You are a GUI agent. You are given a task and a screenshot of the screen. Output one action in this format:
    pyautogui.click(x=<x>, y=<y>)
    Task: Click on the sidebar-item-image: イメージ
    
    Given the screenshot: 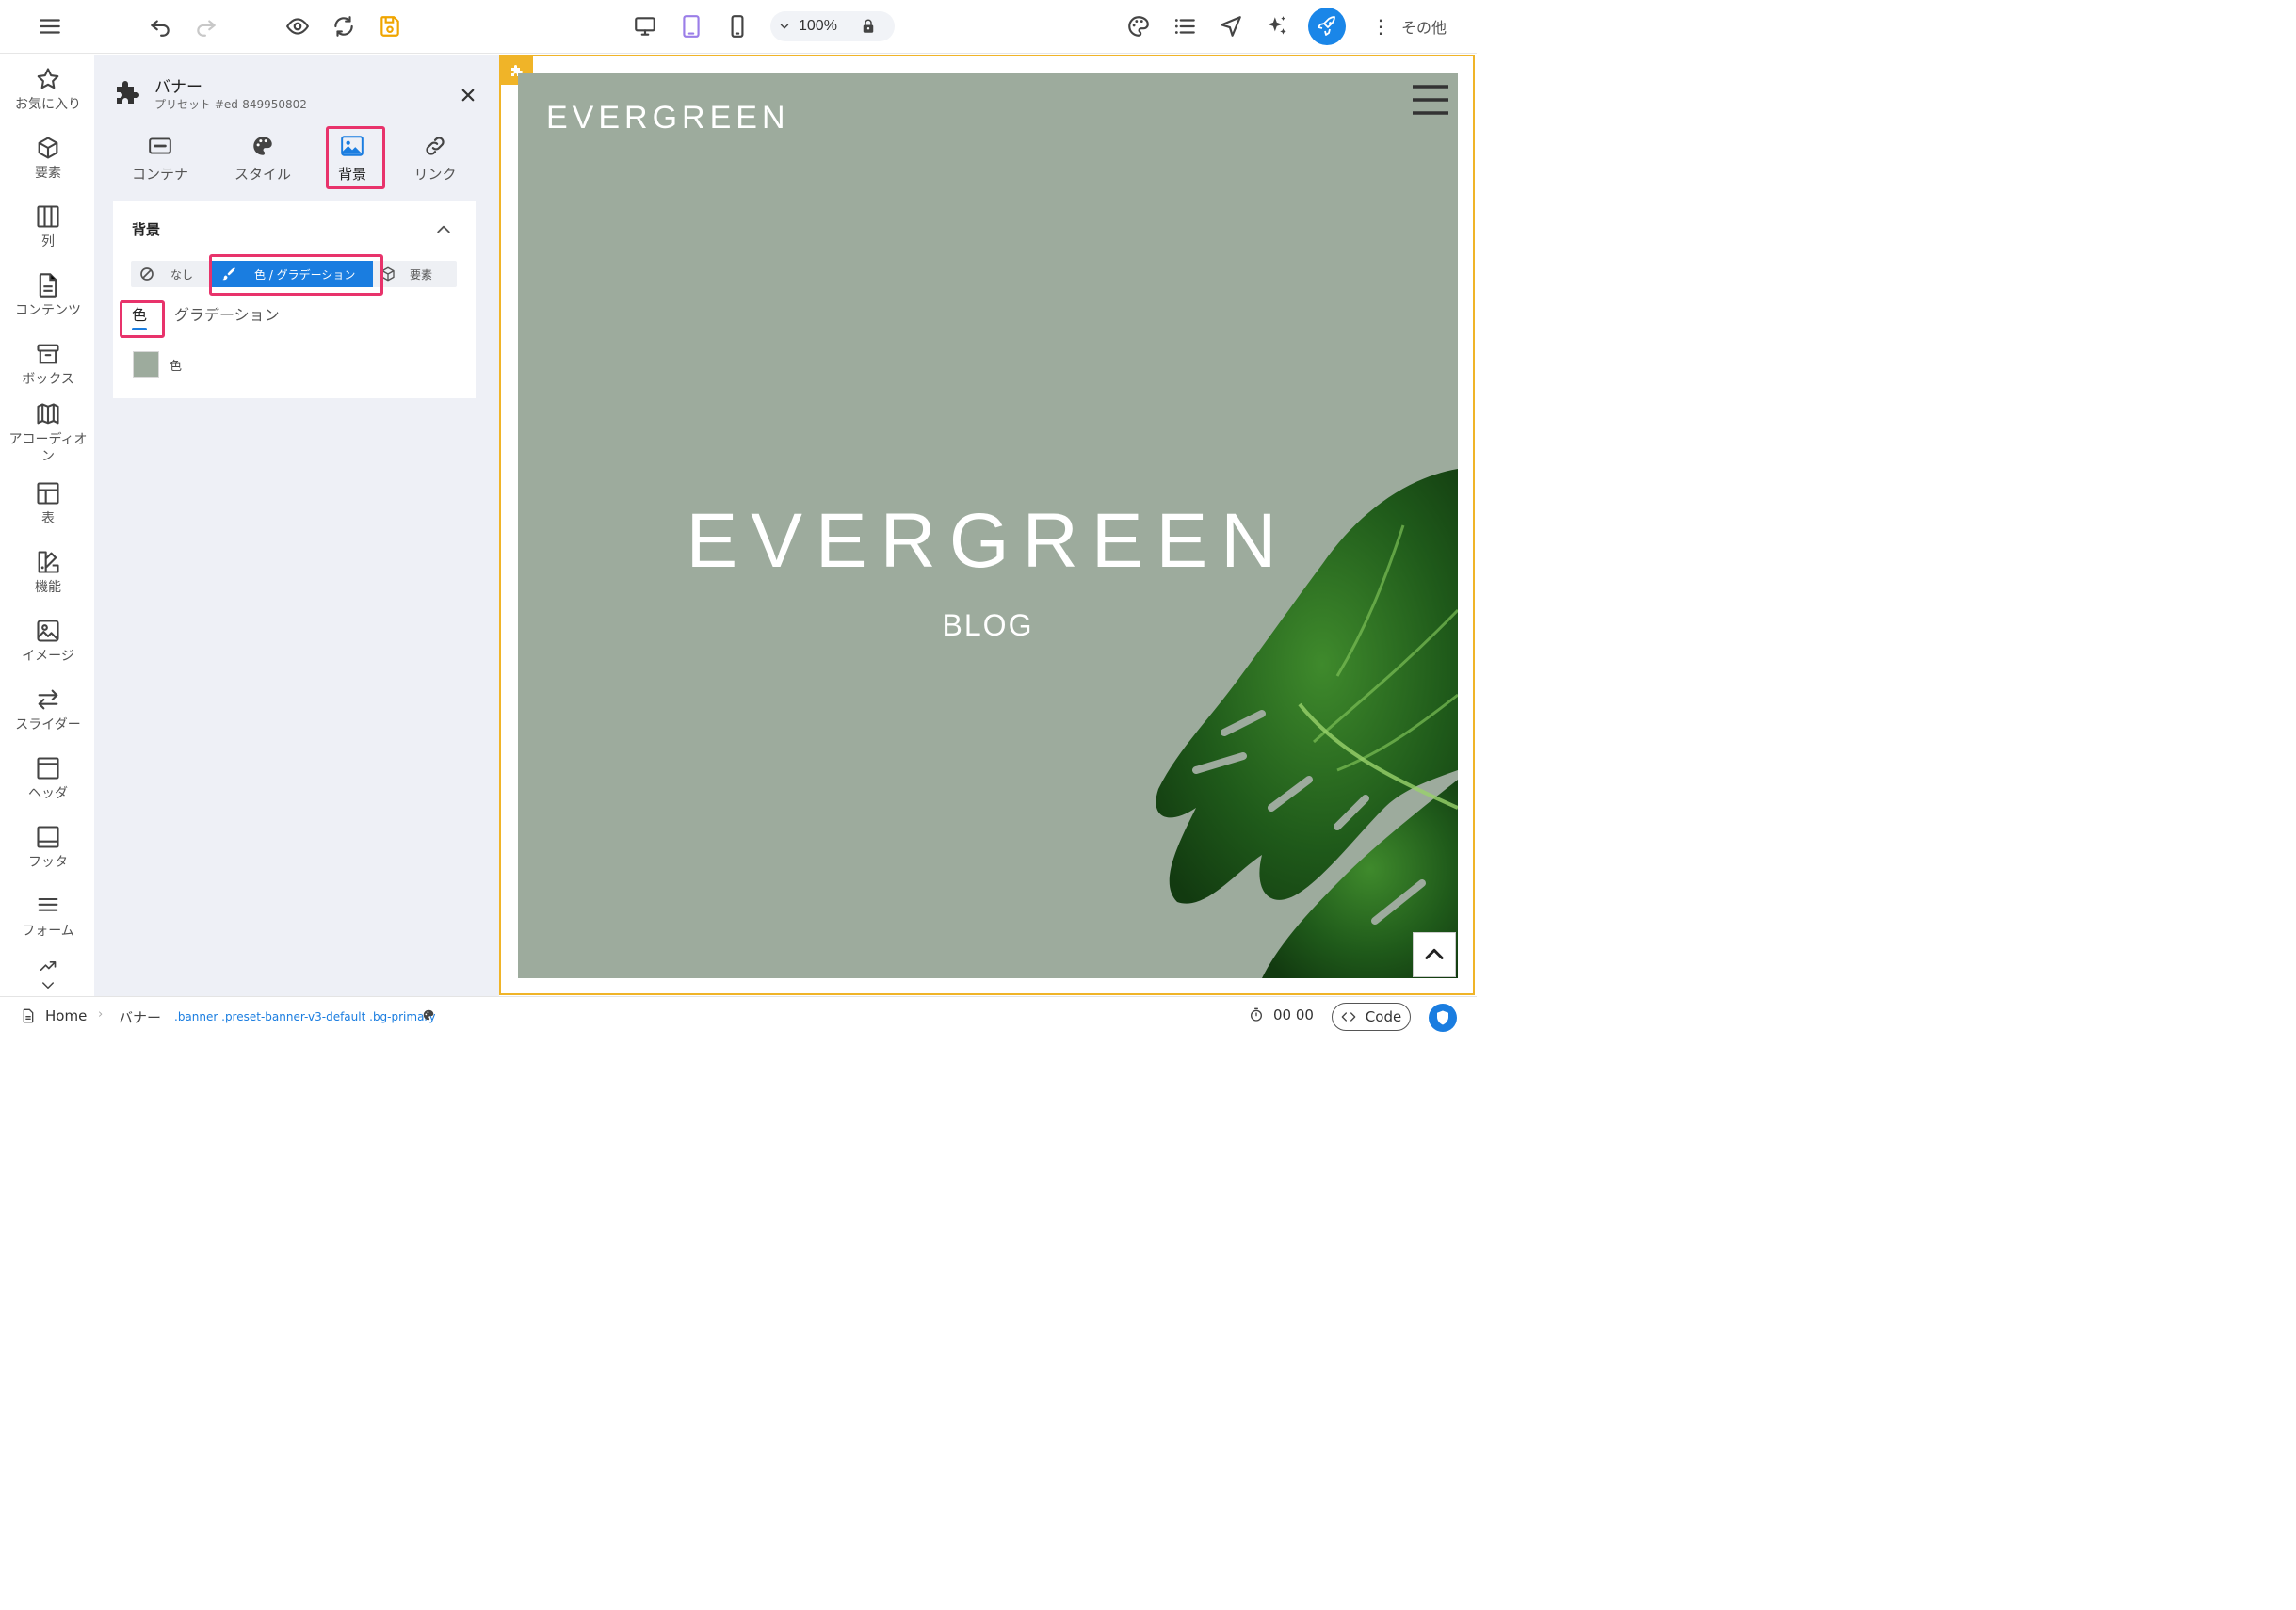 What is the action you would take?
    pyautogui.click(x=48, y=641)
    